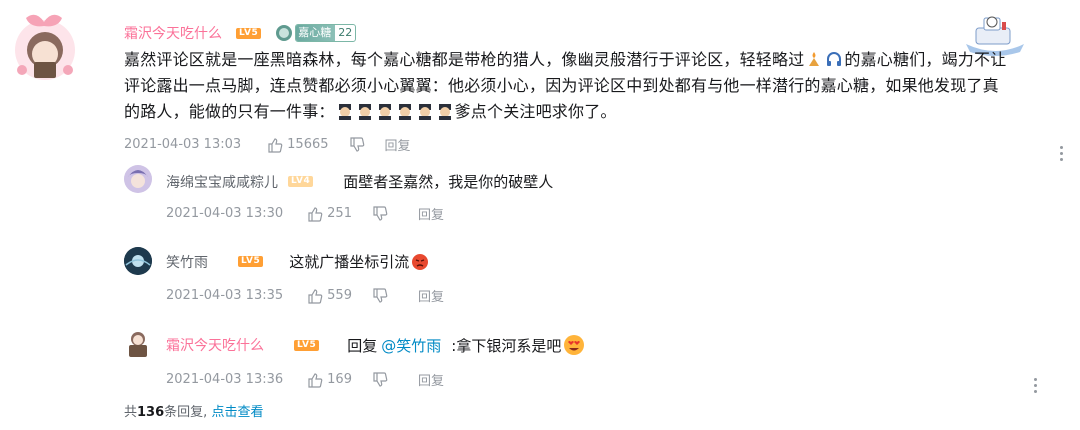  I want to click on timestamp: 2021-04-03 13:36, so click(225, 379).